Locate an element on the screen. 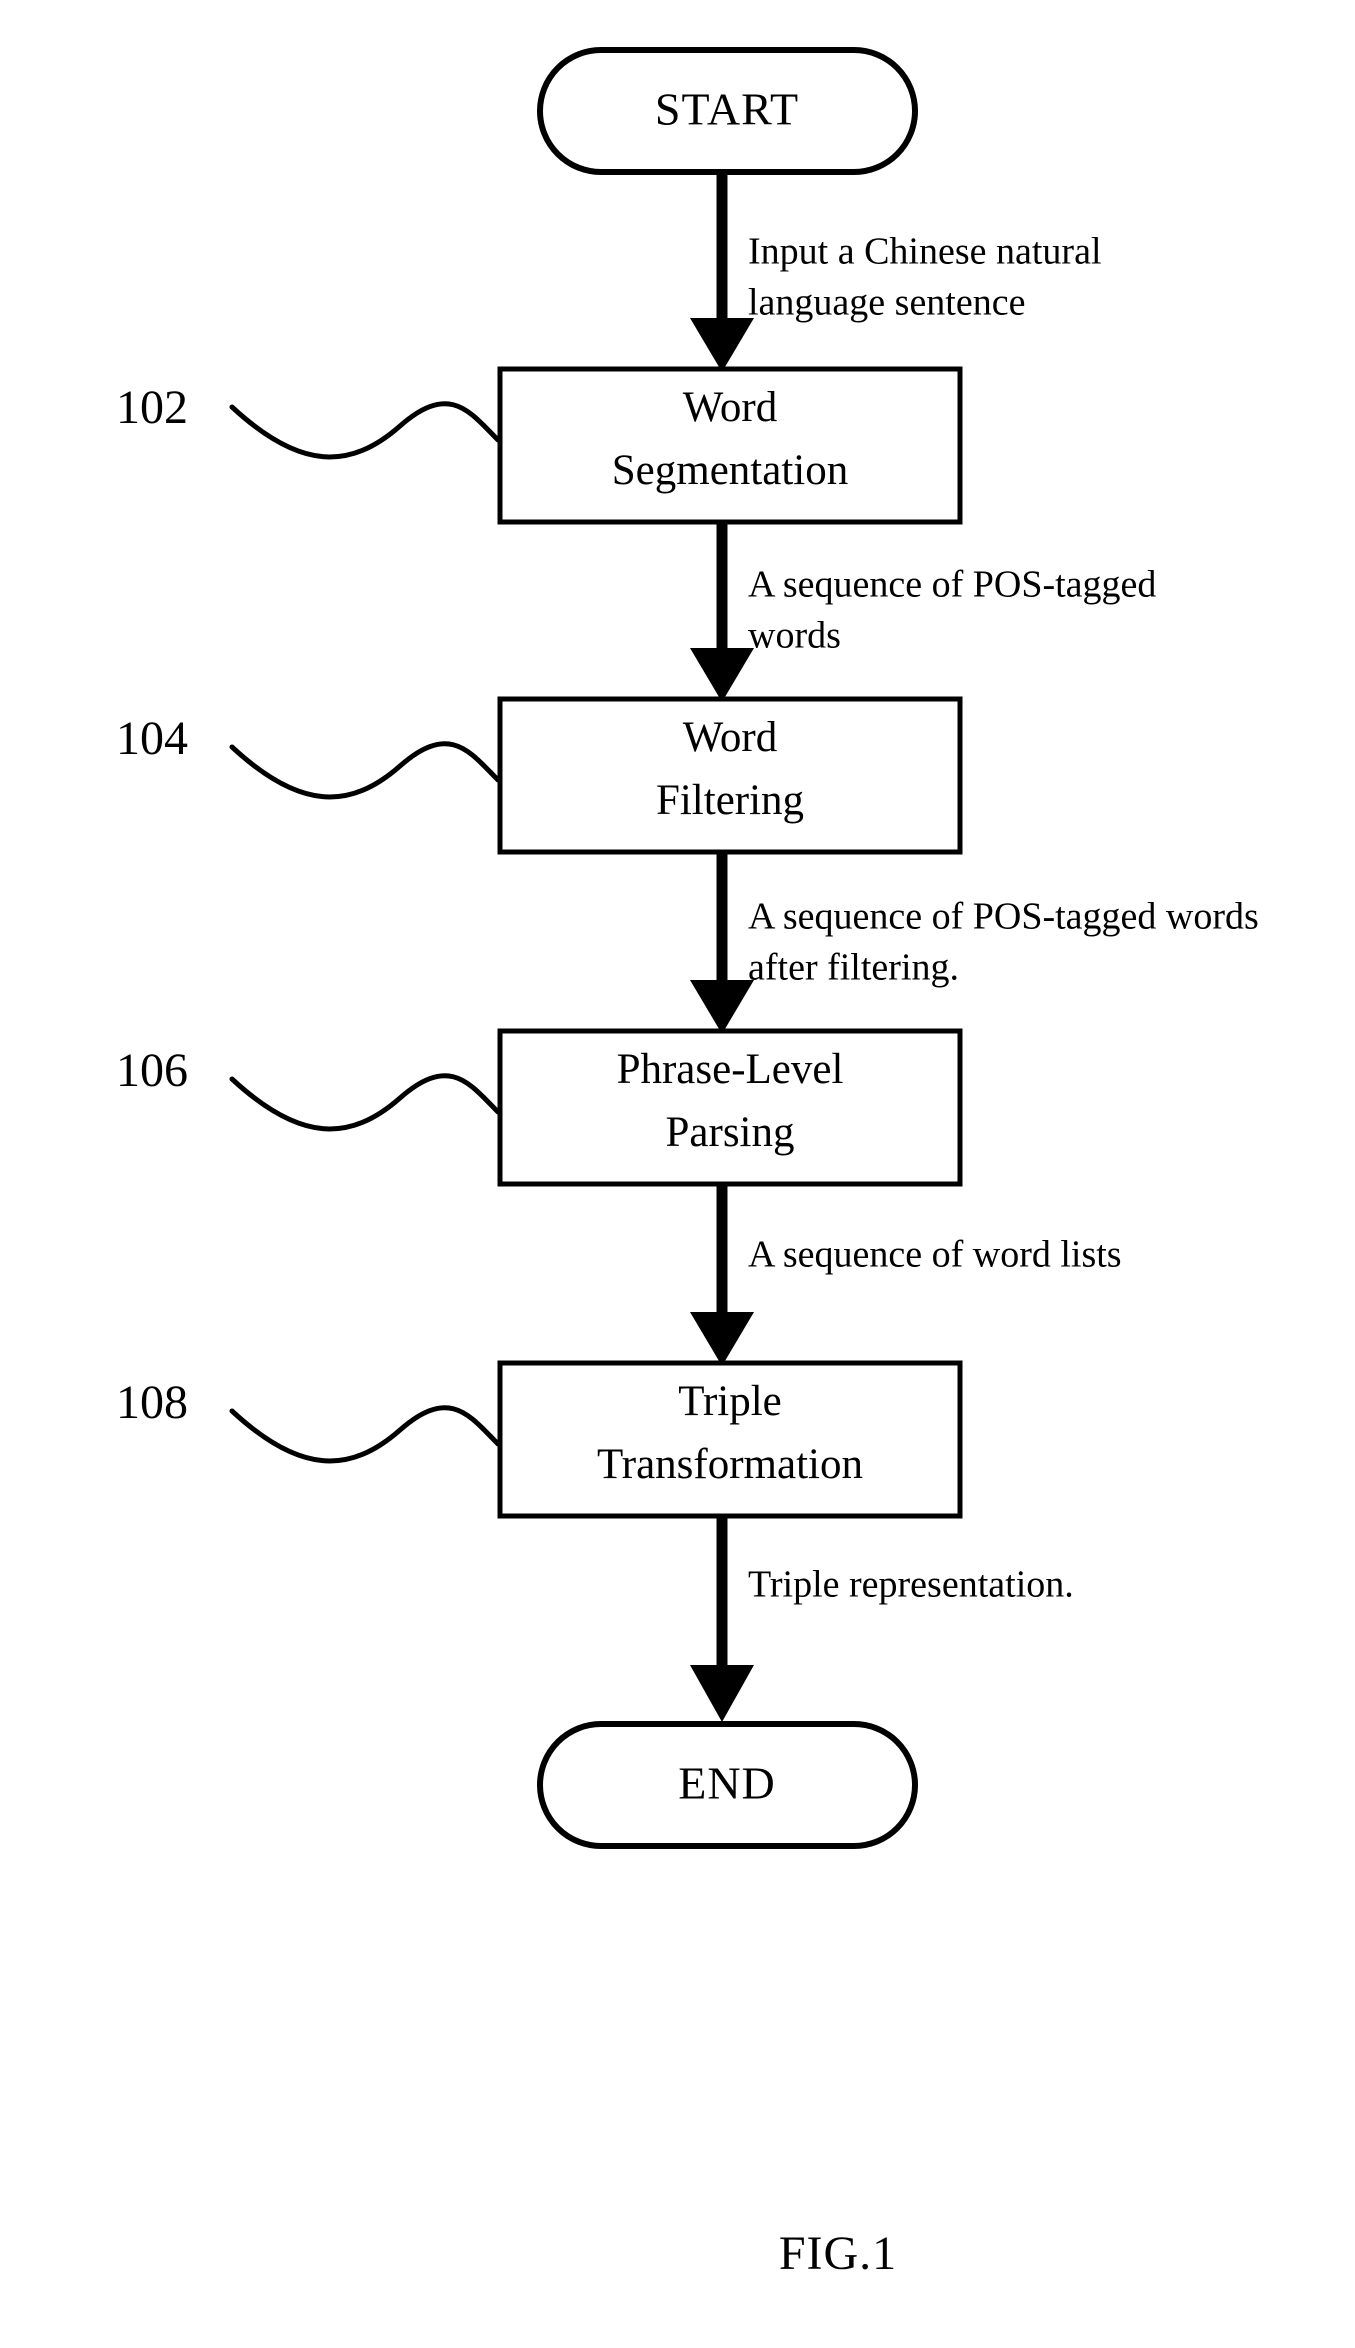 The height and width of the screenshot is (2348, 1355). node-step-3: Phrase-Level Parsing is located at coordinates (730, 1107).